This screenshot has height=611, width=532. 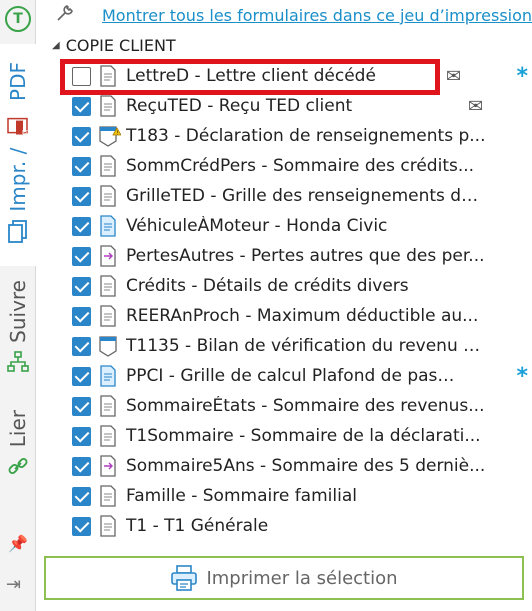 I want to click on copy-forms-icon, so click(x=18, y=233).